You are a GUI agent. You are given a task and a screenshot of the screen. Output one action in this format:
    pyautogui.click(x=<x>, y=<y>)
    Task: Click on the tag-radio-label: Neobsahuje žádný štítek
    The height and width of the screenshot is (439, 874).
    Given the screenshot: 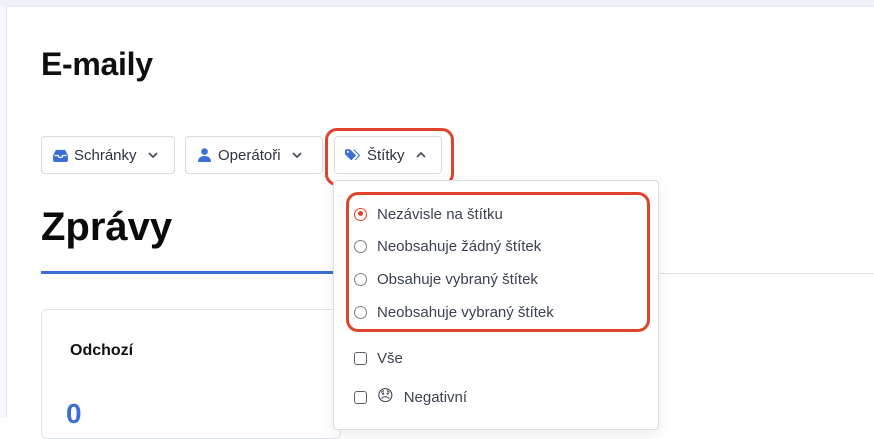 What is the action you would take?
    pyautogui.click(x=459, y=246)
    